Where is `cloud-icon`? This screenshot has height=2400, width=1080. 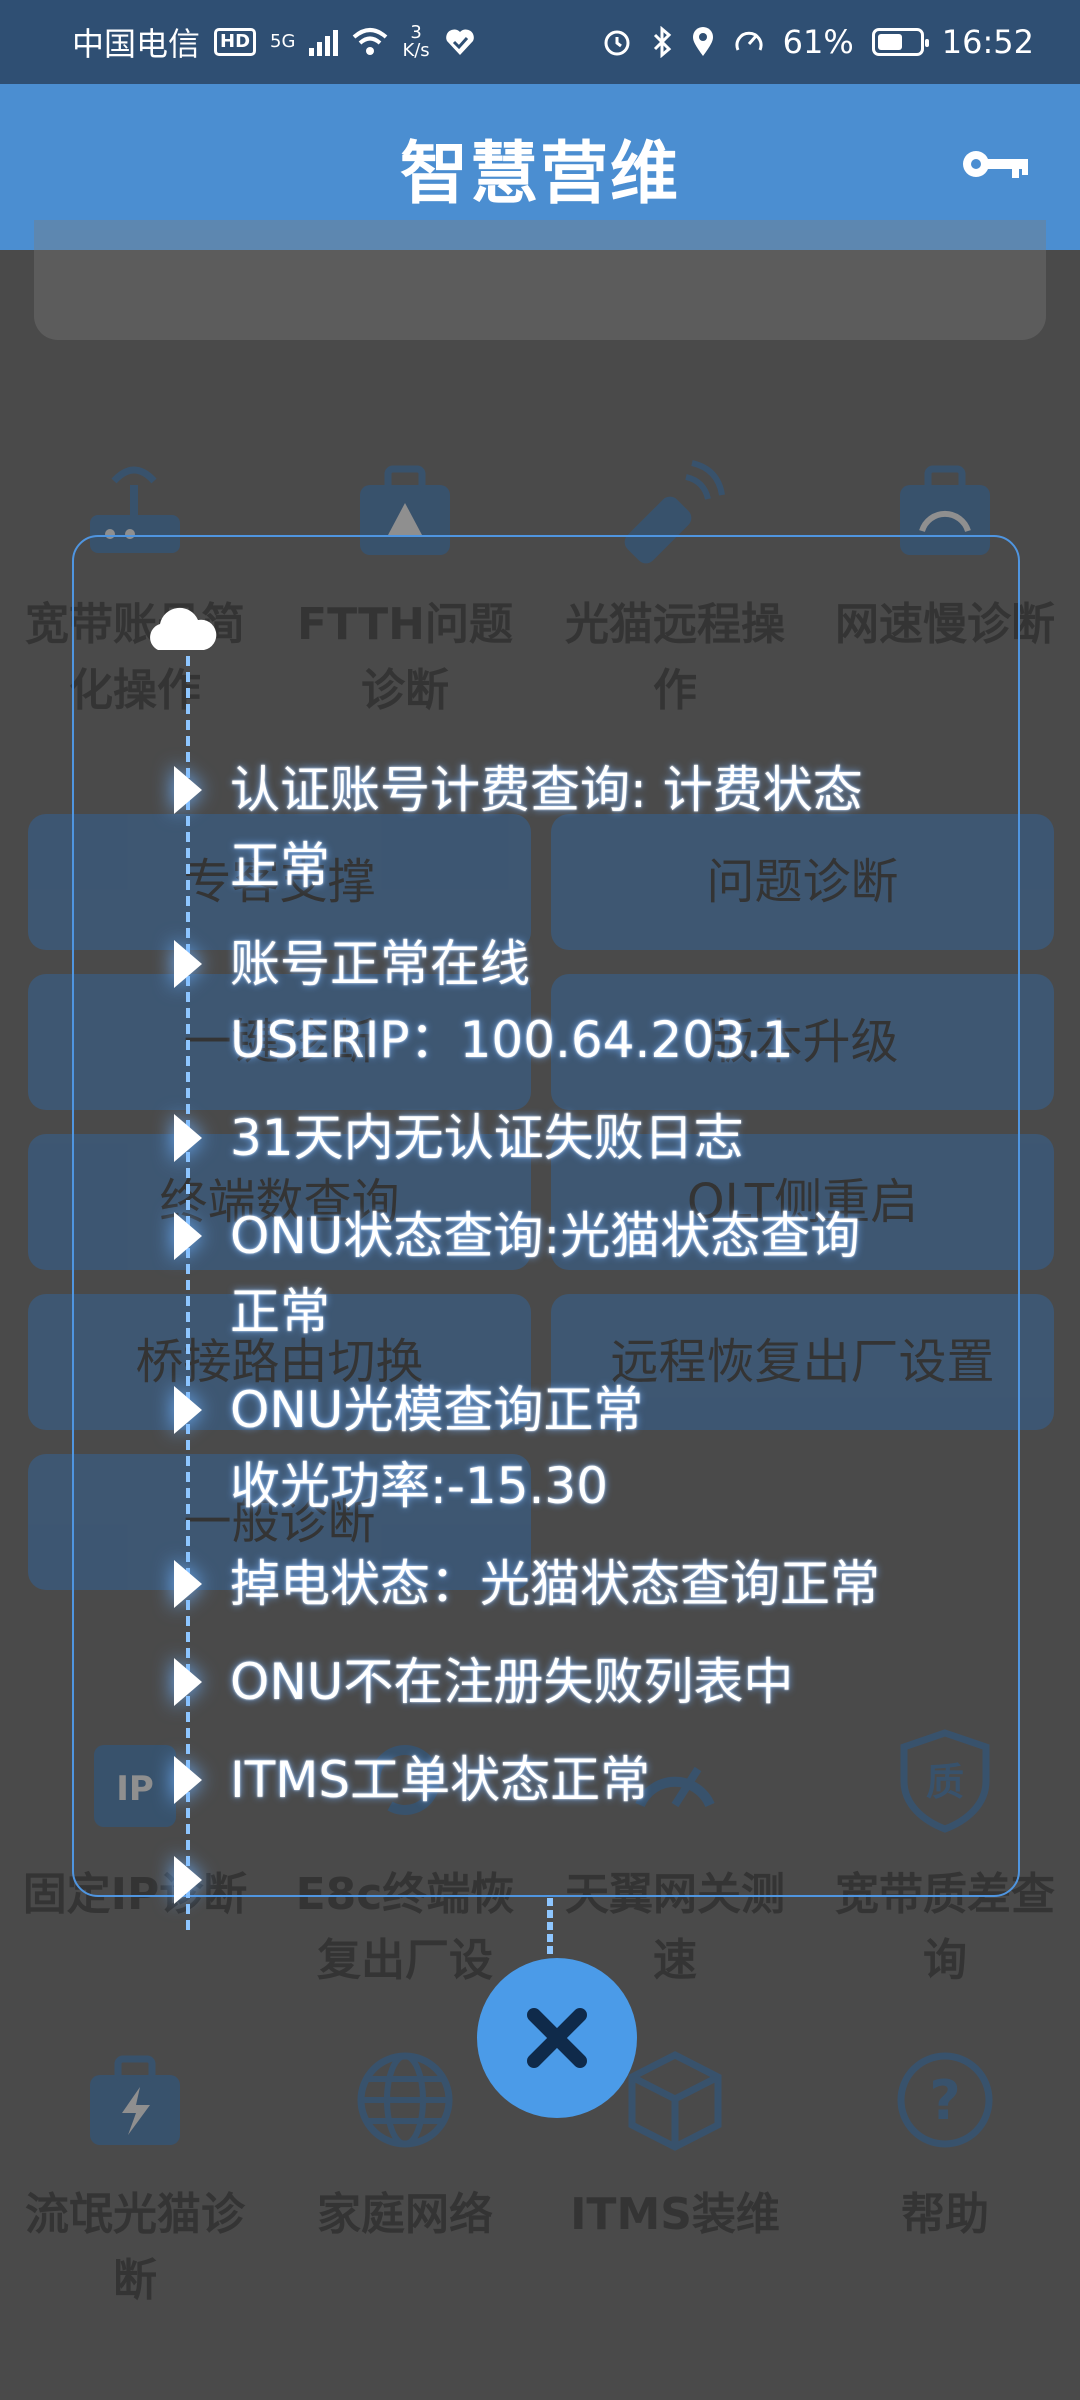
cloud-icon is located at coordinates (183, 628).